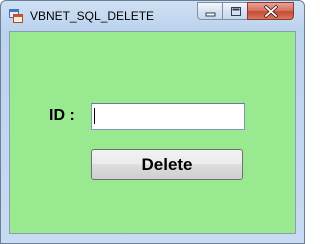  Describe the element at coordinates (210, 14) in the screenshot. I see `minimize-icon` at that location.